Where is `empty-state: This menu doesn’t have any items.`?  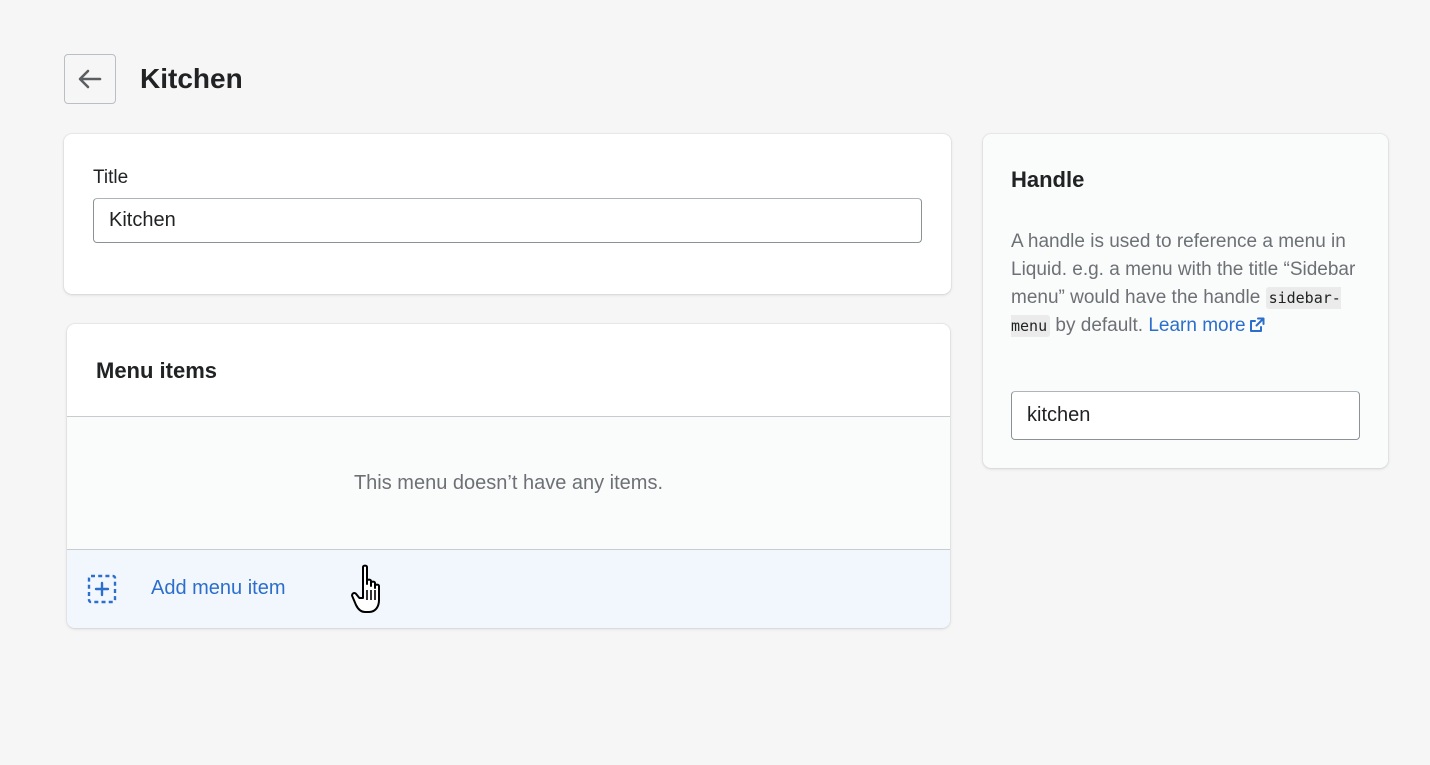 empty-state: This menu doesn’t have any items. is located at coordinates (508, 483).